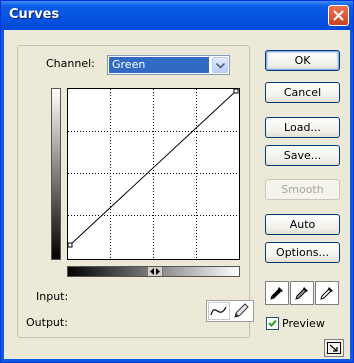 The width and height of the screenshot is (354, 363). I want to click on input-label: Input:, so click(52, 296).